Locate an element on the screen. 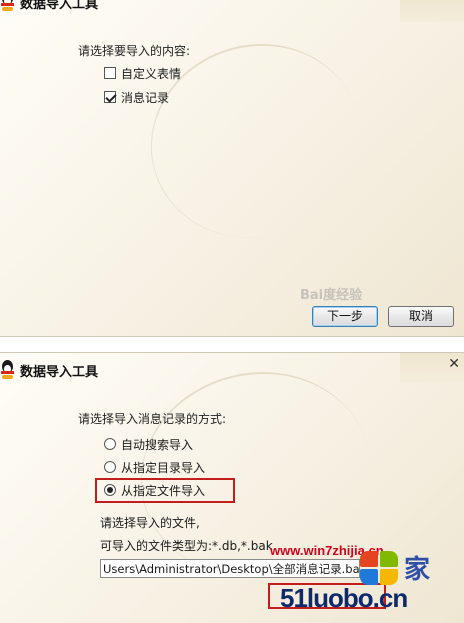  file-prompt: 请选择导入的文件, is located at coordinates (150, 523).